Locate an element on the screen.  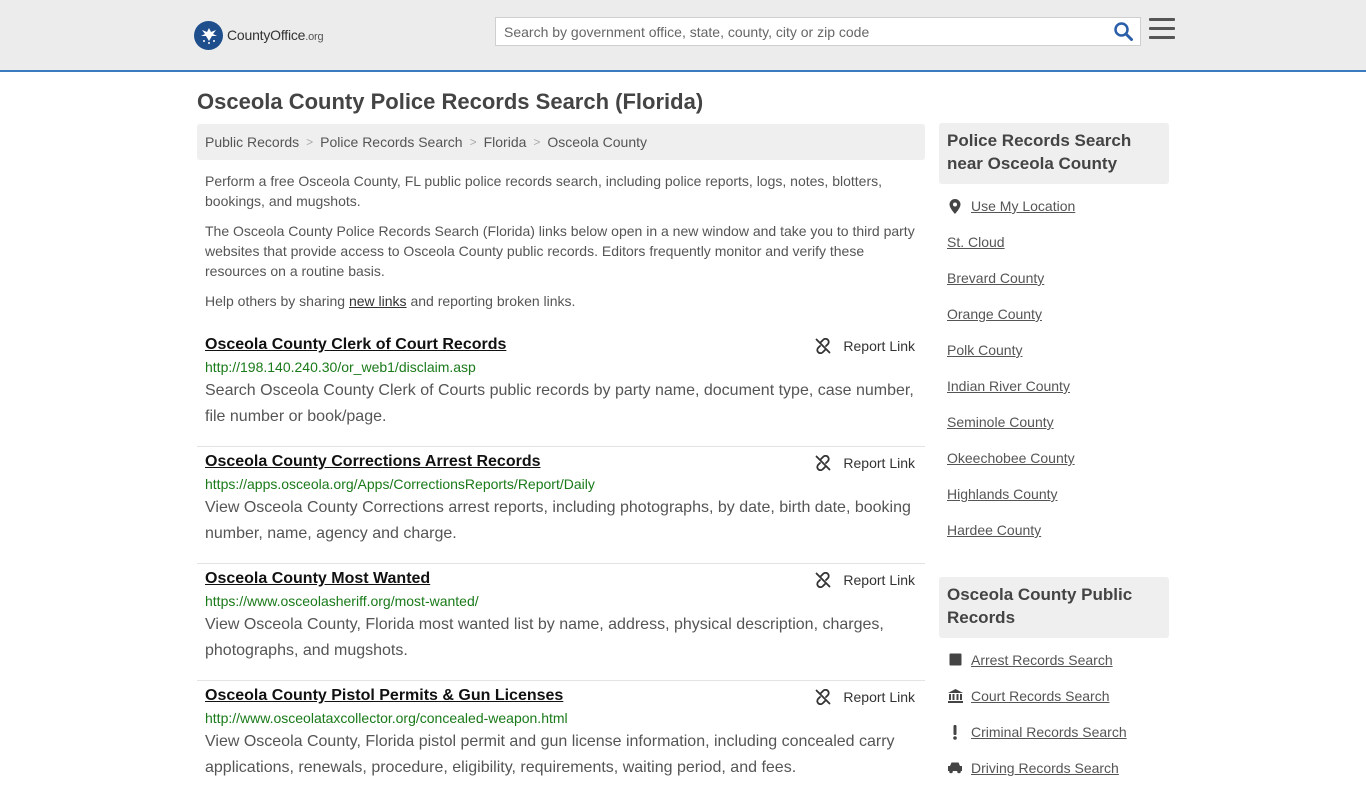
breadcrumb-osceola-county: Osceola County is located at coordinates (597, 142).